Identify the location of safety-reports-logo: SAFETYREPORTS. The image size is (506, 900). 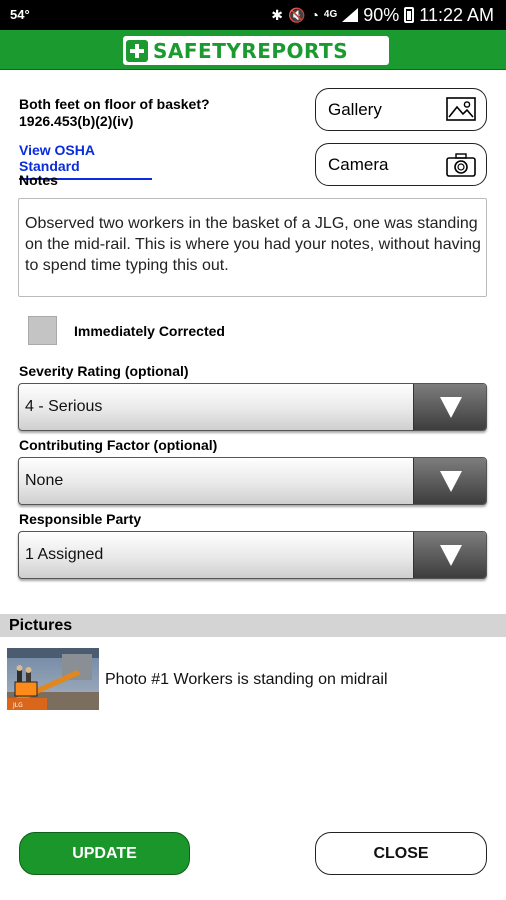
(256, 50).